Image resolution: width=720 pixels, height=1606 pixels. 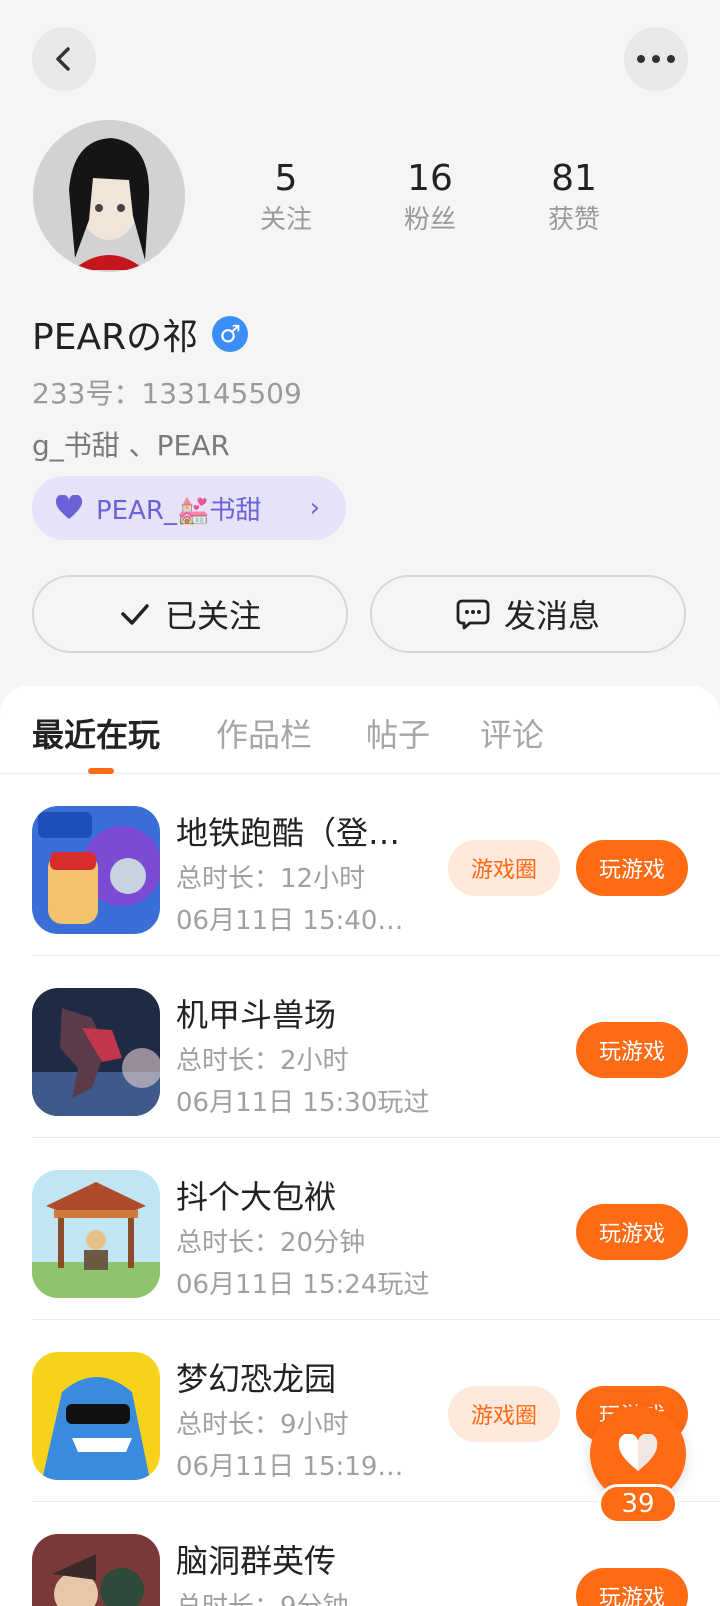 What do you see at coordinates (285, 220) in the screenshot?
I see `stat-label: 关注` at bounding box center [285, 220].